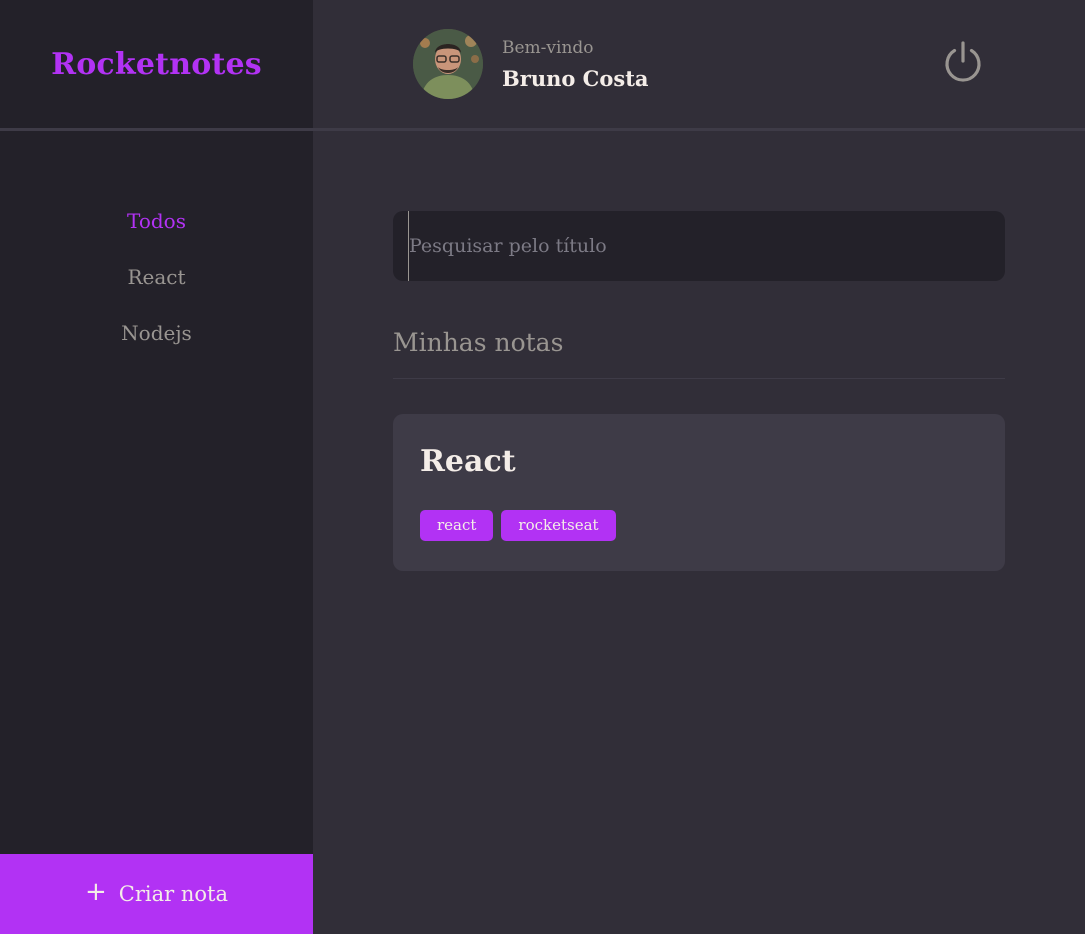  What do you see at coordinates (575, 78) in the screenshot?
I see `user-name: Bruno Costa` at bounding box center [575, 78].